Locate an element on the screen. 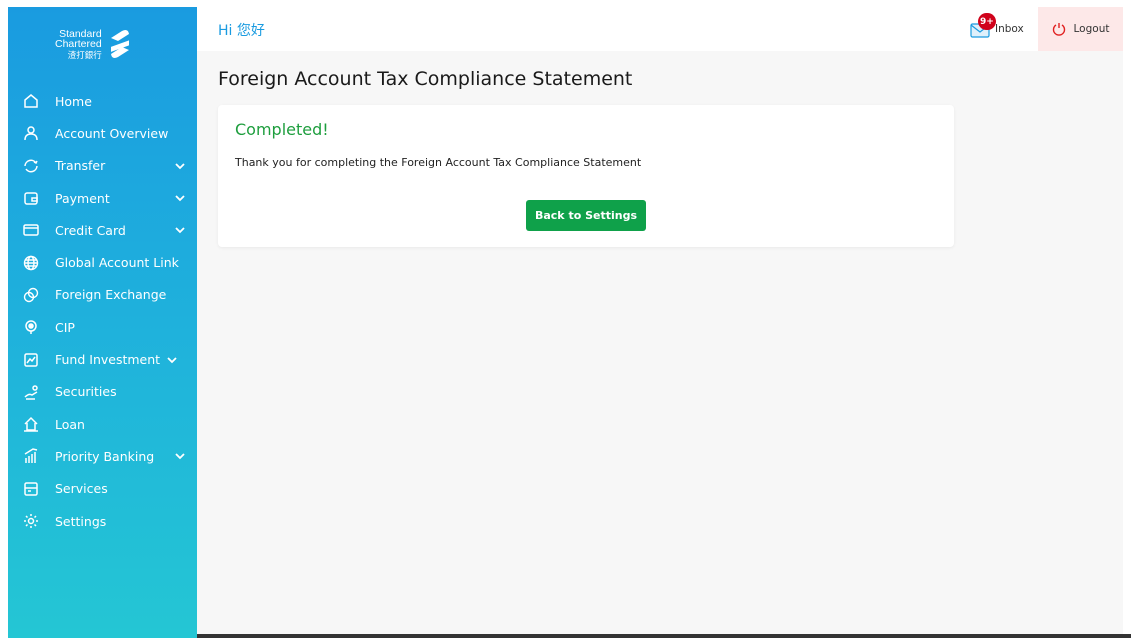  sidebar-item-label: Home is located at coordinates (73, 101).